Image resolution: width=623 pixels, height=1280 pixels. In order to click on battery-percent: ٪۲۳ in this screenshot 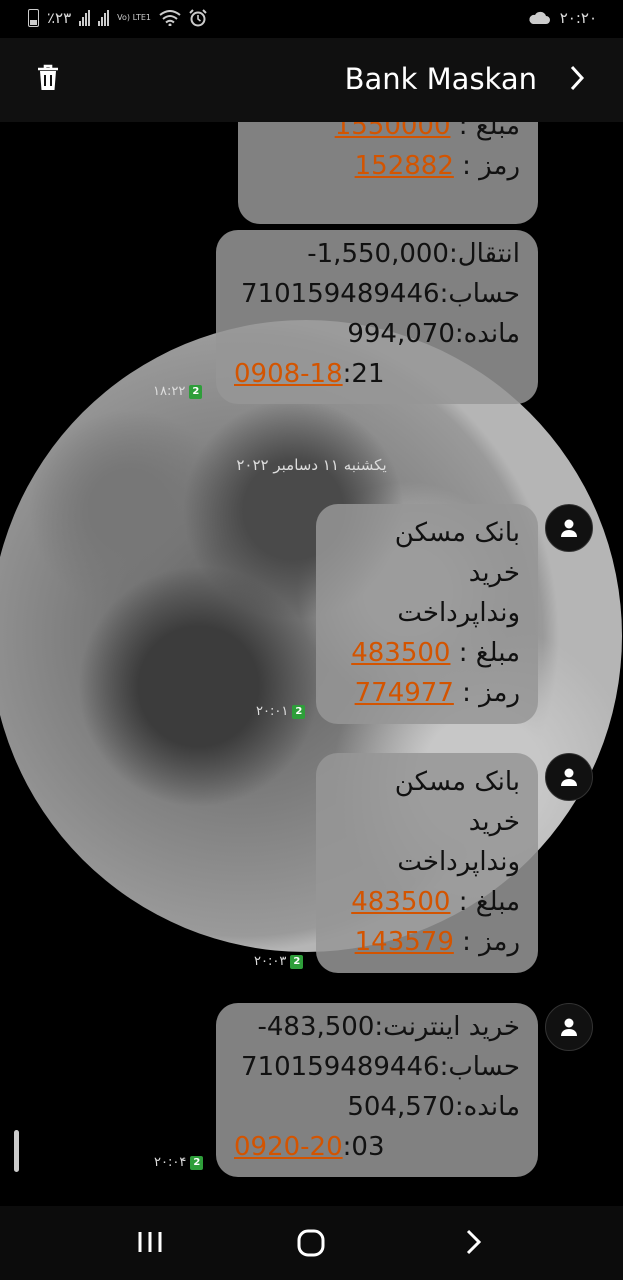, I will do `click(59, 18)`.